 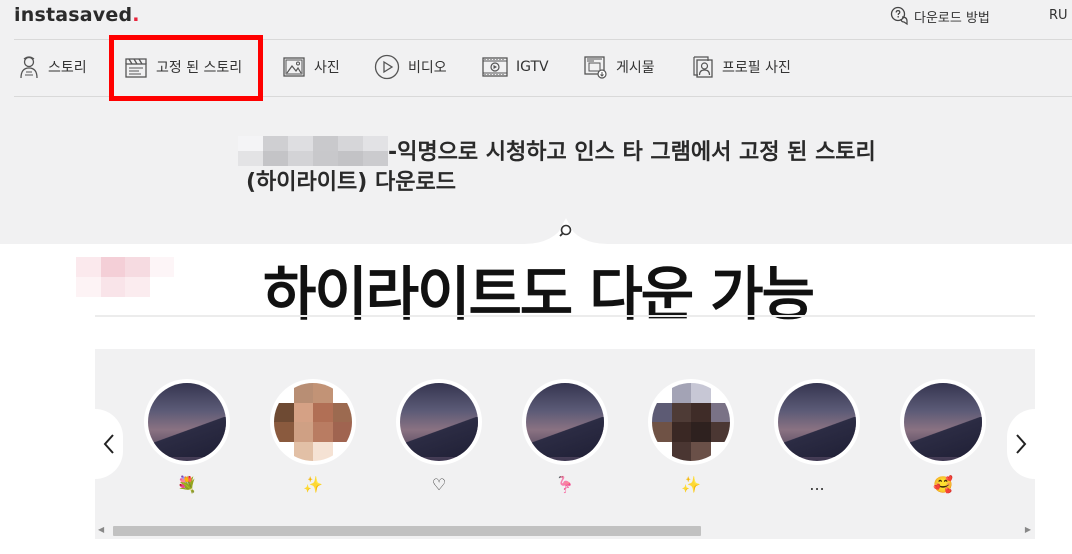 I want to click on photo-icon, so click(x=294, y=67).